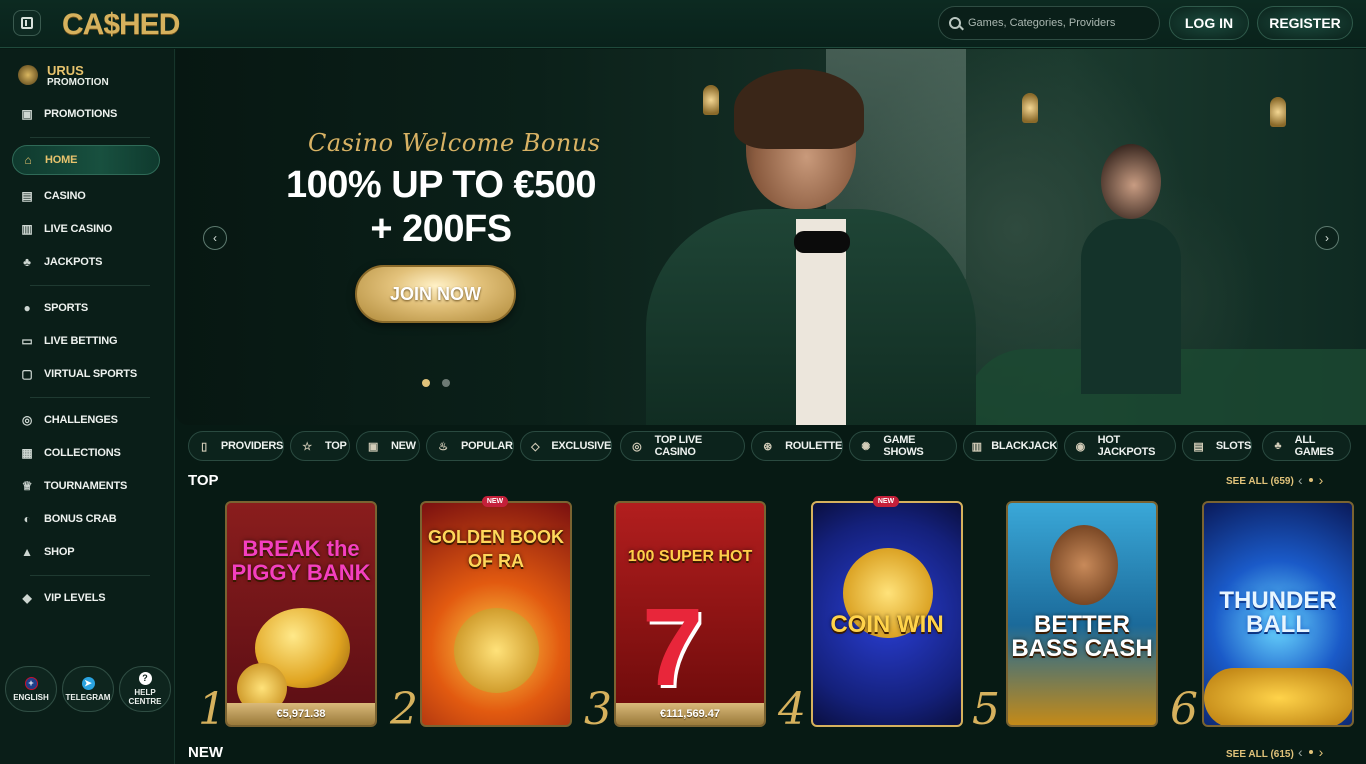  What do you see at coordinates (81, 420) in the screenshot?
I see `sidebar-item-label: CHALLENGES` at bounding box center [81, 420].